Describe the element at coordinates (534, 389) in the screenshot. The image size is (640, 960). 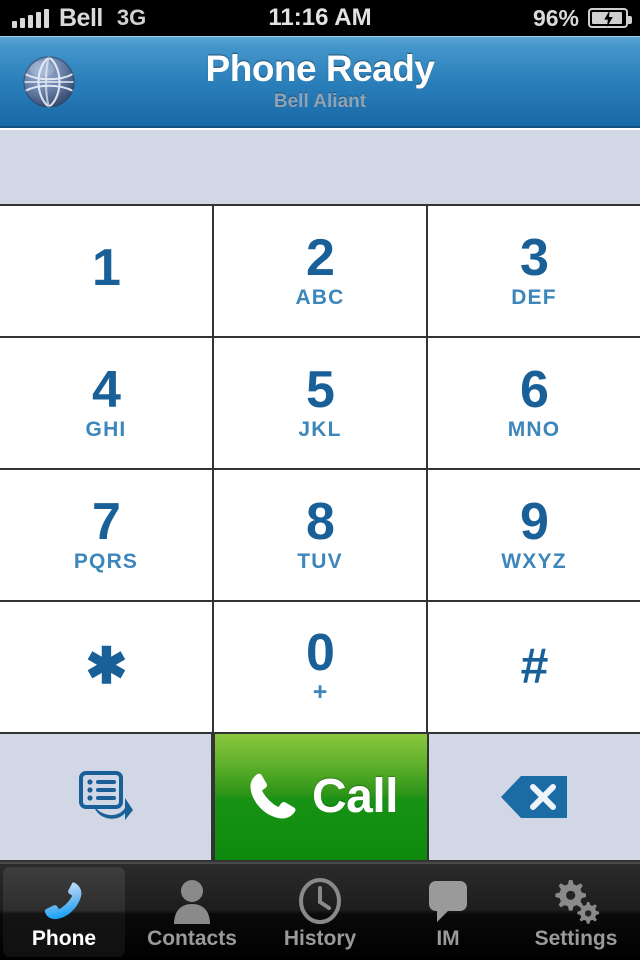
I see `key-digit: 6` at that location.